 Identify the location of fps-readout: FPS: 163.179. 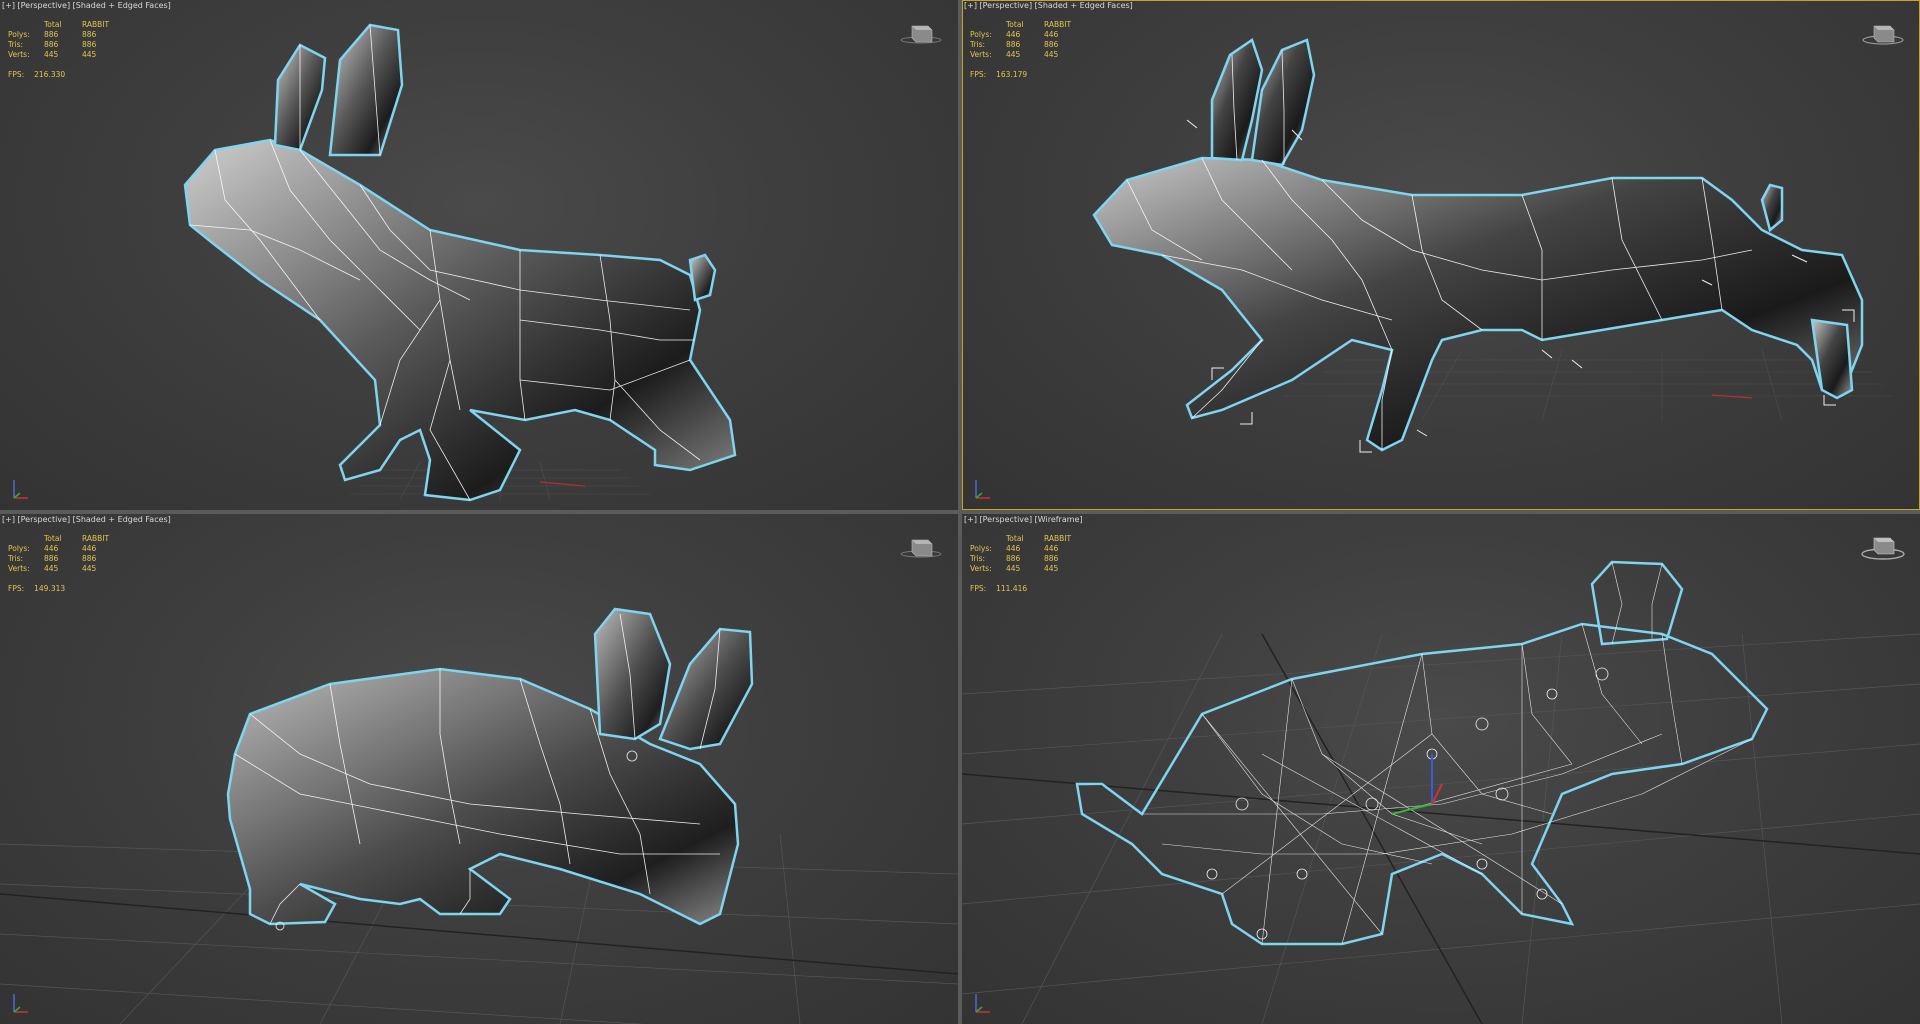
(1003, 74).